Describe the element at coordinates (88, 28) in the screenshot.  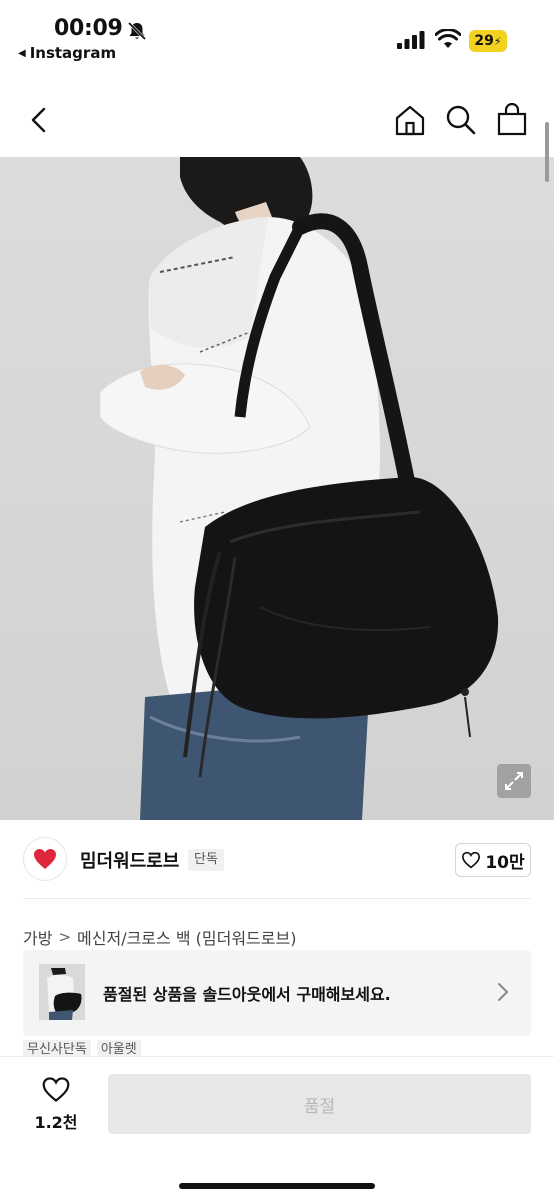
I see `status-time: 00:09` at that location.